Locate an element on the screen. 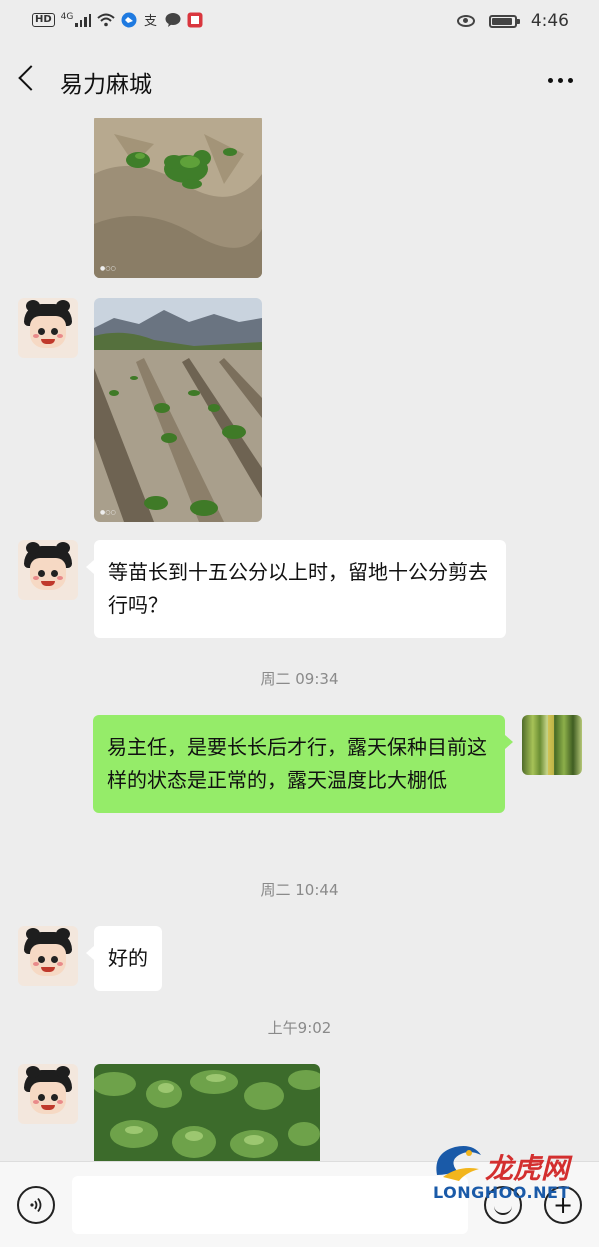 Image resolution: width=599 pixels, height=1247 pixels. watermark-en: LONGHOO.NET is located at coordinates (501, 1192).